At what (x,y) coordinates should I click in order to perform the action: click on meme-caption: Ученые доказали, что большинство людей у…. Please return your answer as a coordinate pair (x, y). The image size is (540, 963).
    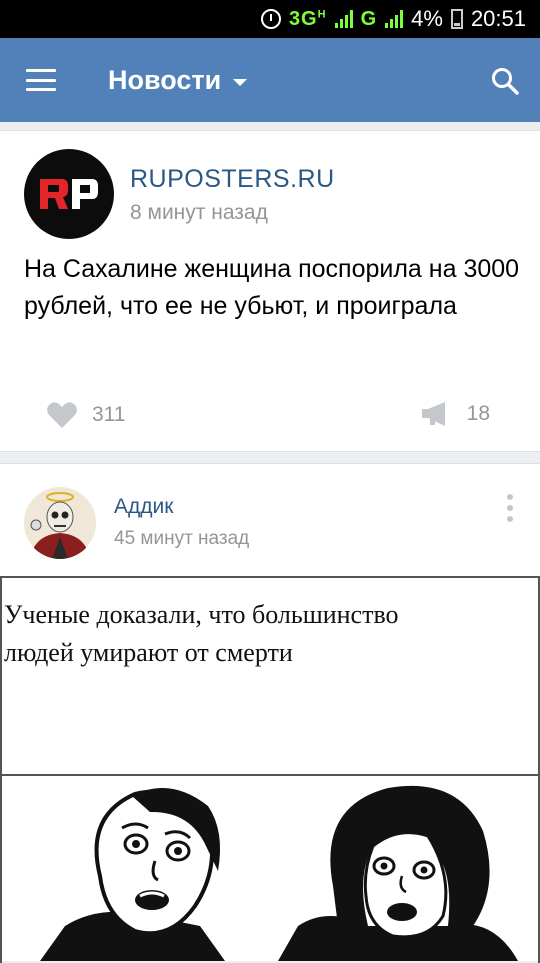
    Looking at the image, I should click on (201, 634).